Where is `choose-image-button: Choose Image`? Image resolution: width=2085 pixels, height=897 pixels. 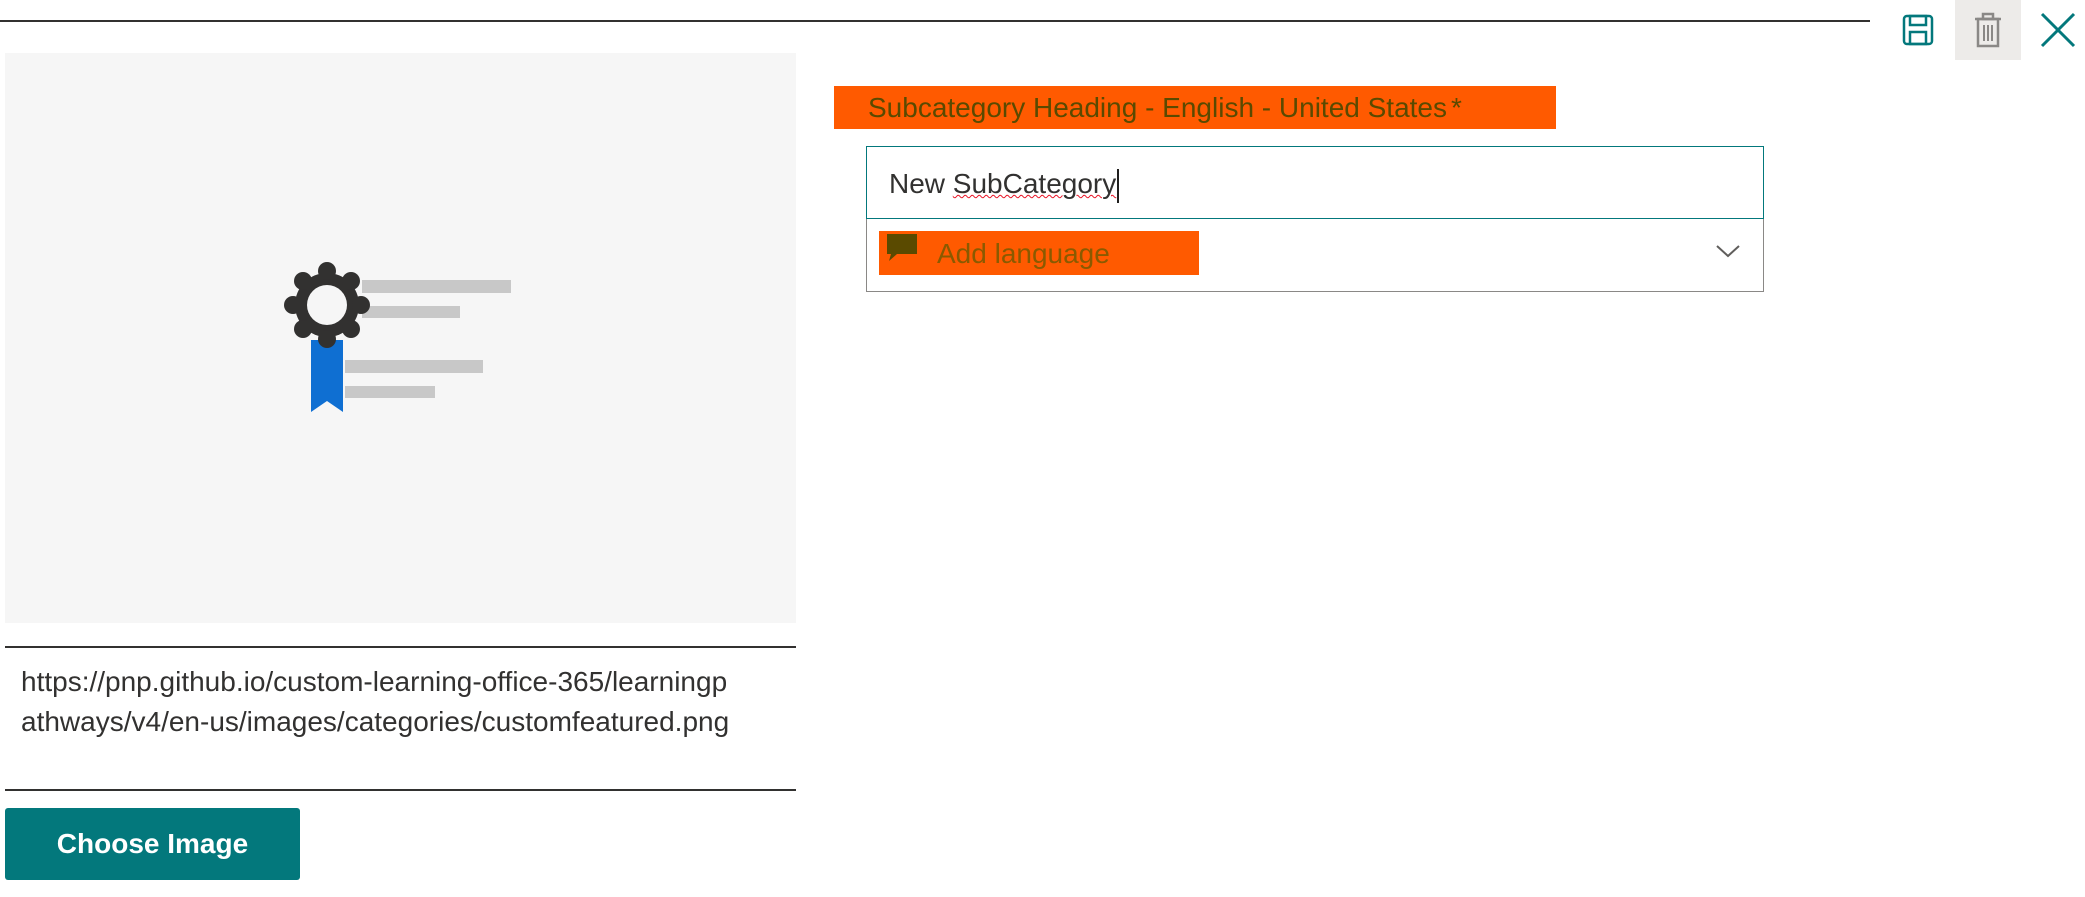
choose-image-button: Choose Image is located at coordinates (152, 844).